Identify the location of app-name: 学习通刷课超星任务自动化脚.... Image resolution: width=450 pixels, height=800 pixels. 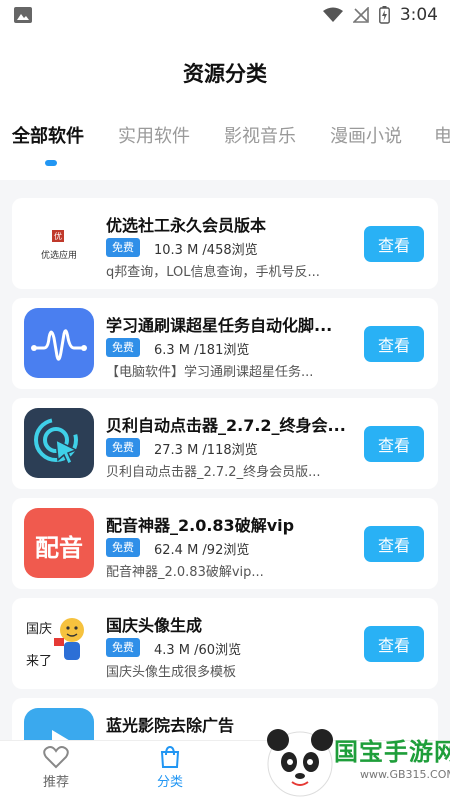
(219, 325).